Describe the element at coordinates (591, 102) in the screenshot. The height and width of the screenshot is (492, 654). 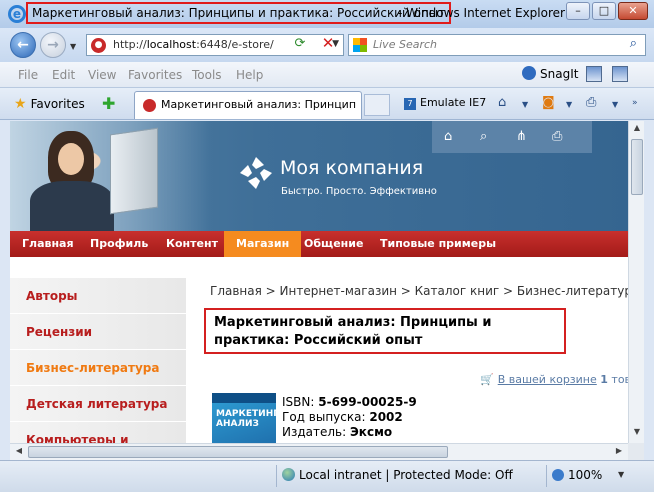
I see `print-icon: ⎙` at that location.